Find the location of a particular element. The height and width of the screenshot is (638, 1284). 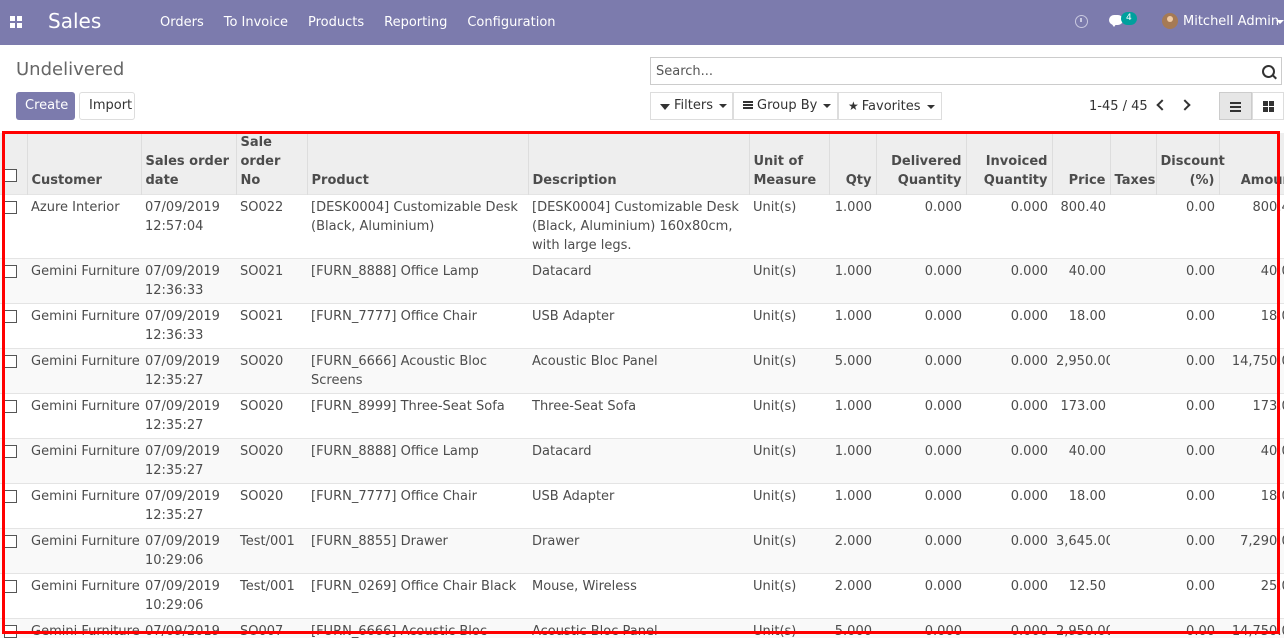

order-number-cell: SO022 is located at coordinates (271, 226).